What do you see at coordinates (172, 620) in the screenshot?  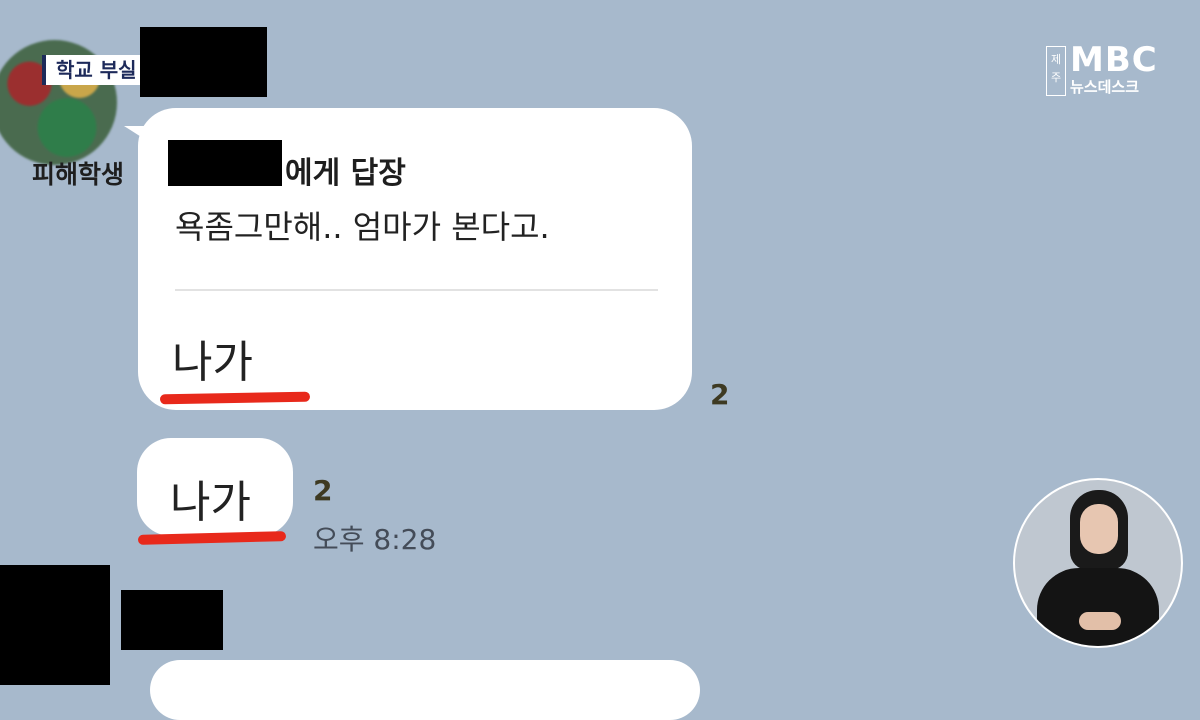 I see `redacted-name` at bounding box center [172, 620].